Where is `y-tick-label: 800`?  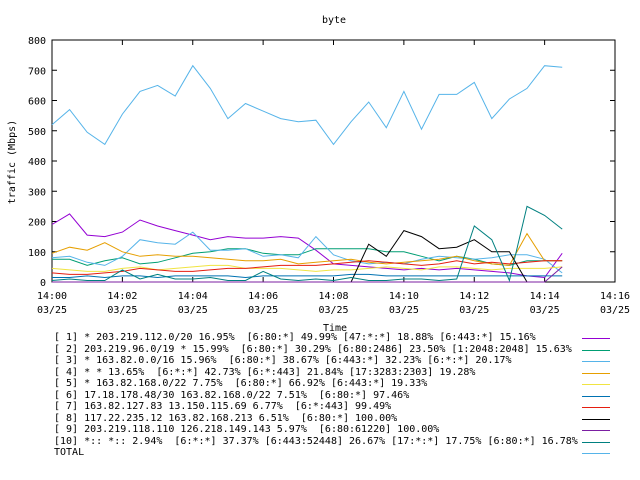
y-tick-label: 800 is located at coordinates (37, 41).